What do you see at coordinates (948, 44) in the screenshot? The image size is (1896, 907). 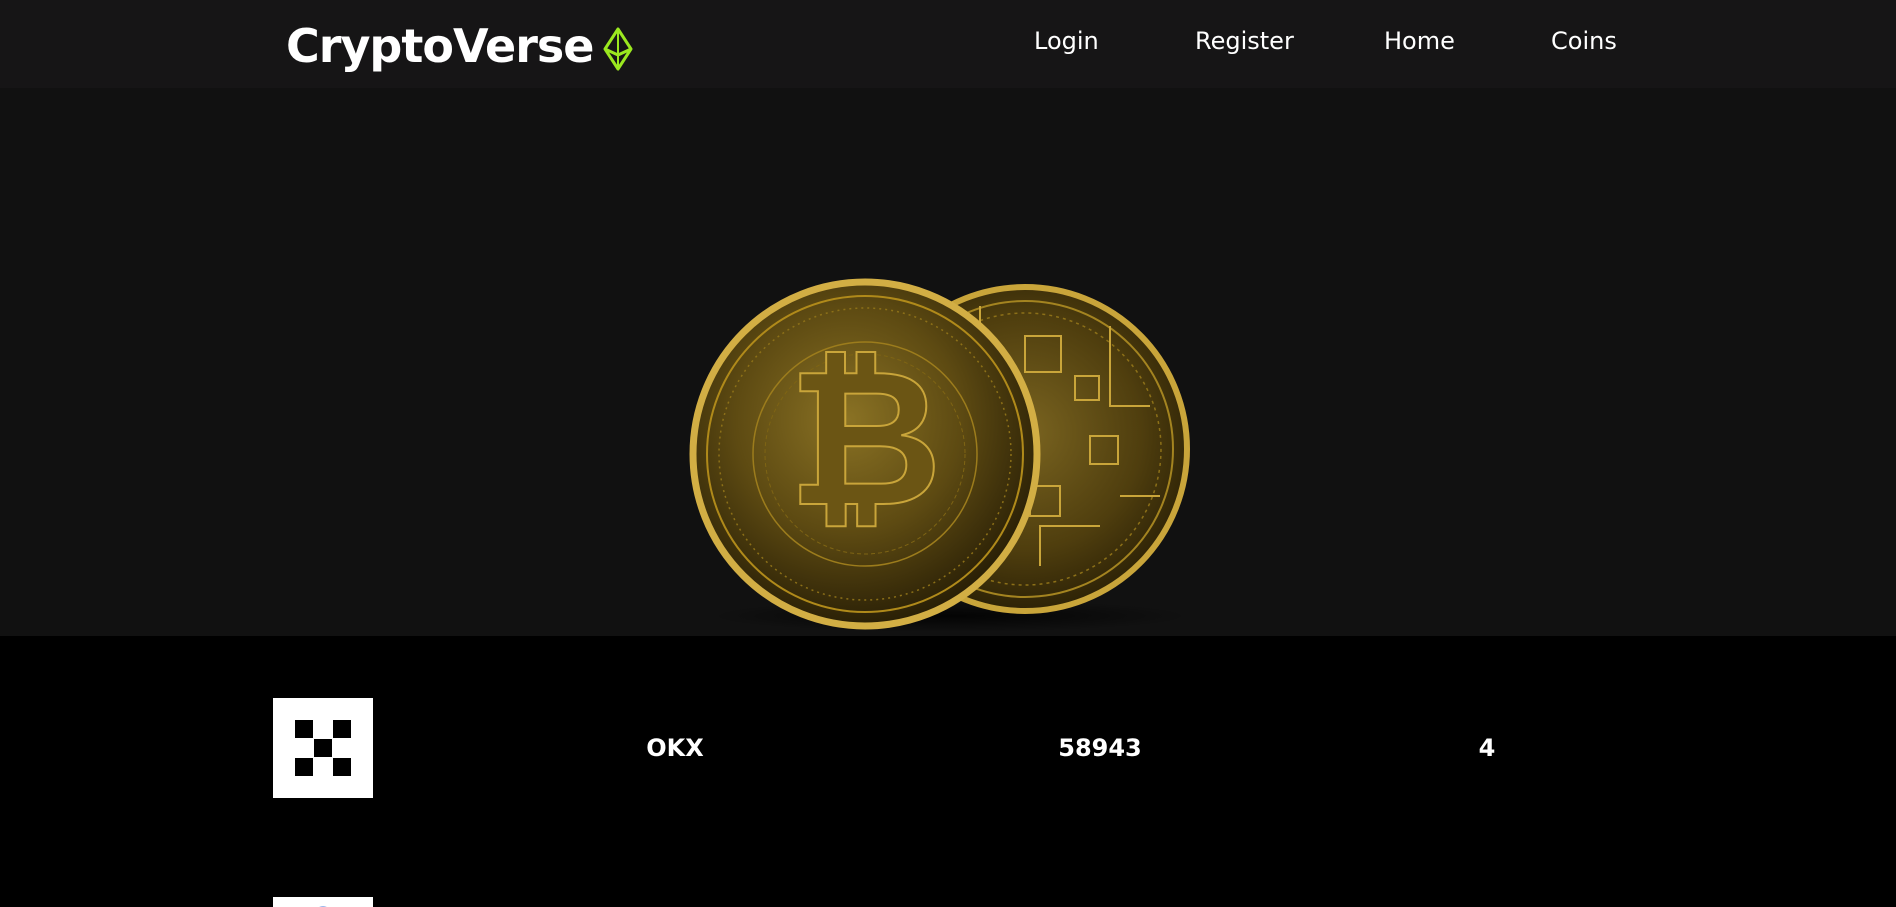 I see `navbar: CryptoVerse Login Register Home Coins` at bounding box center [948, 44].